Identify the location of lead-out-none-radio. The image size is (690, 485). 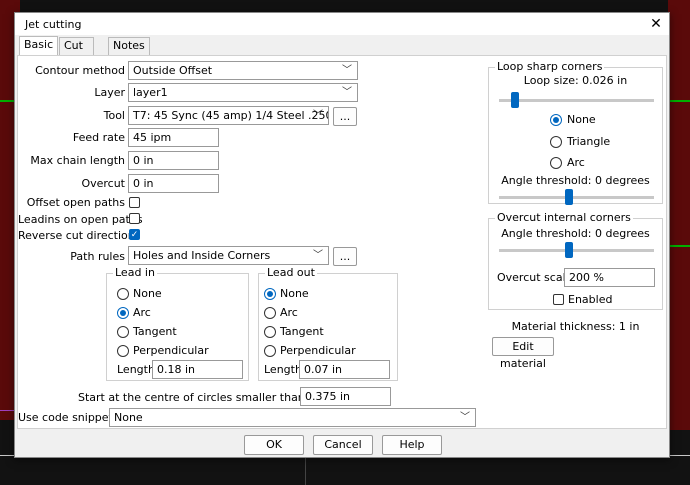
(270, 294).